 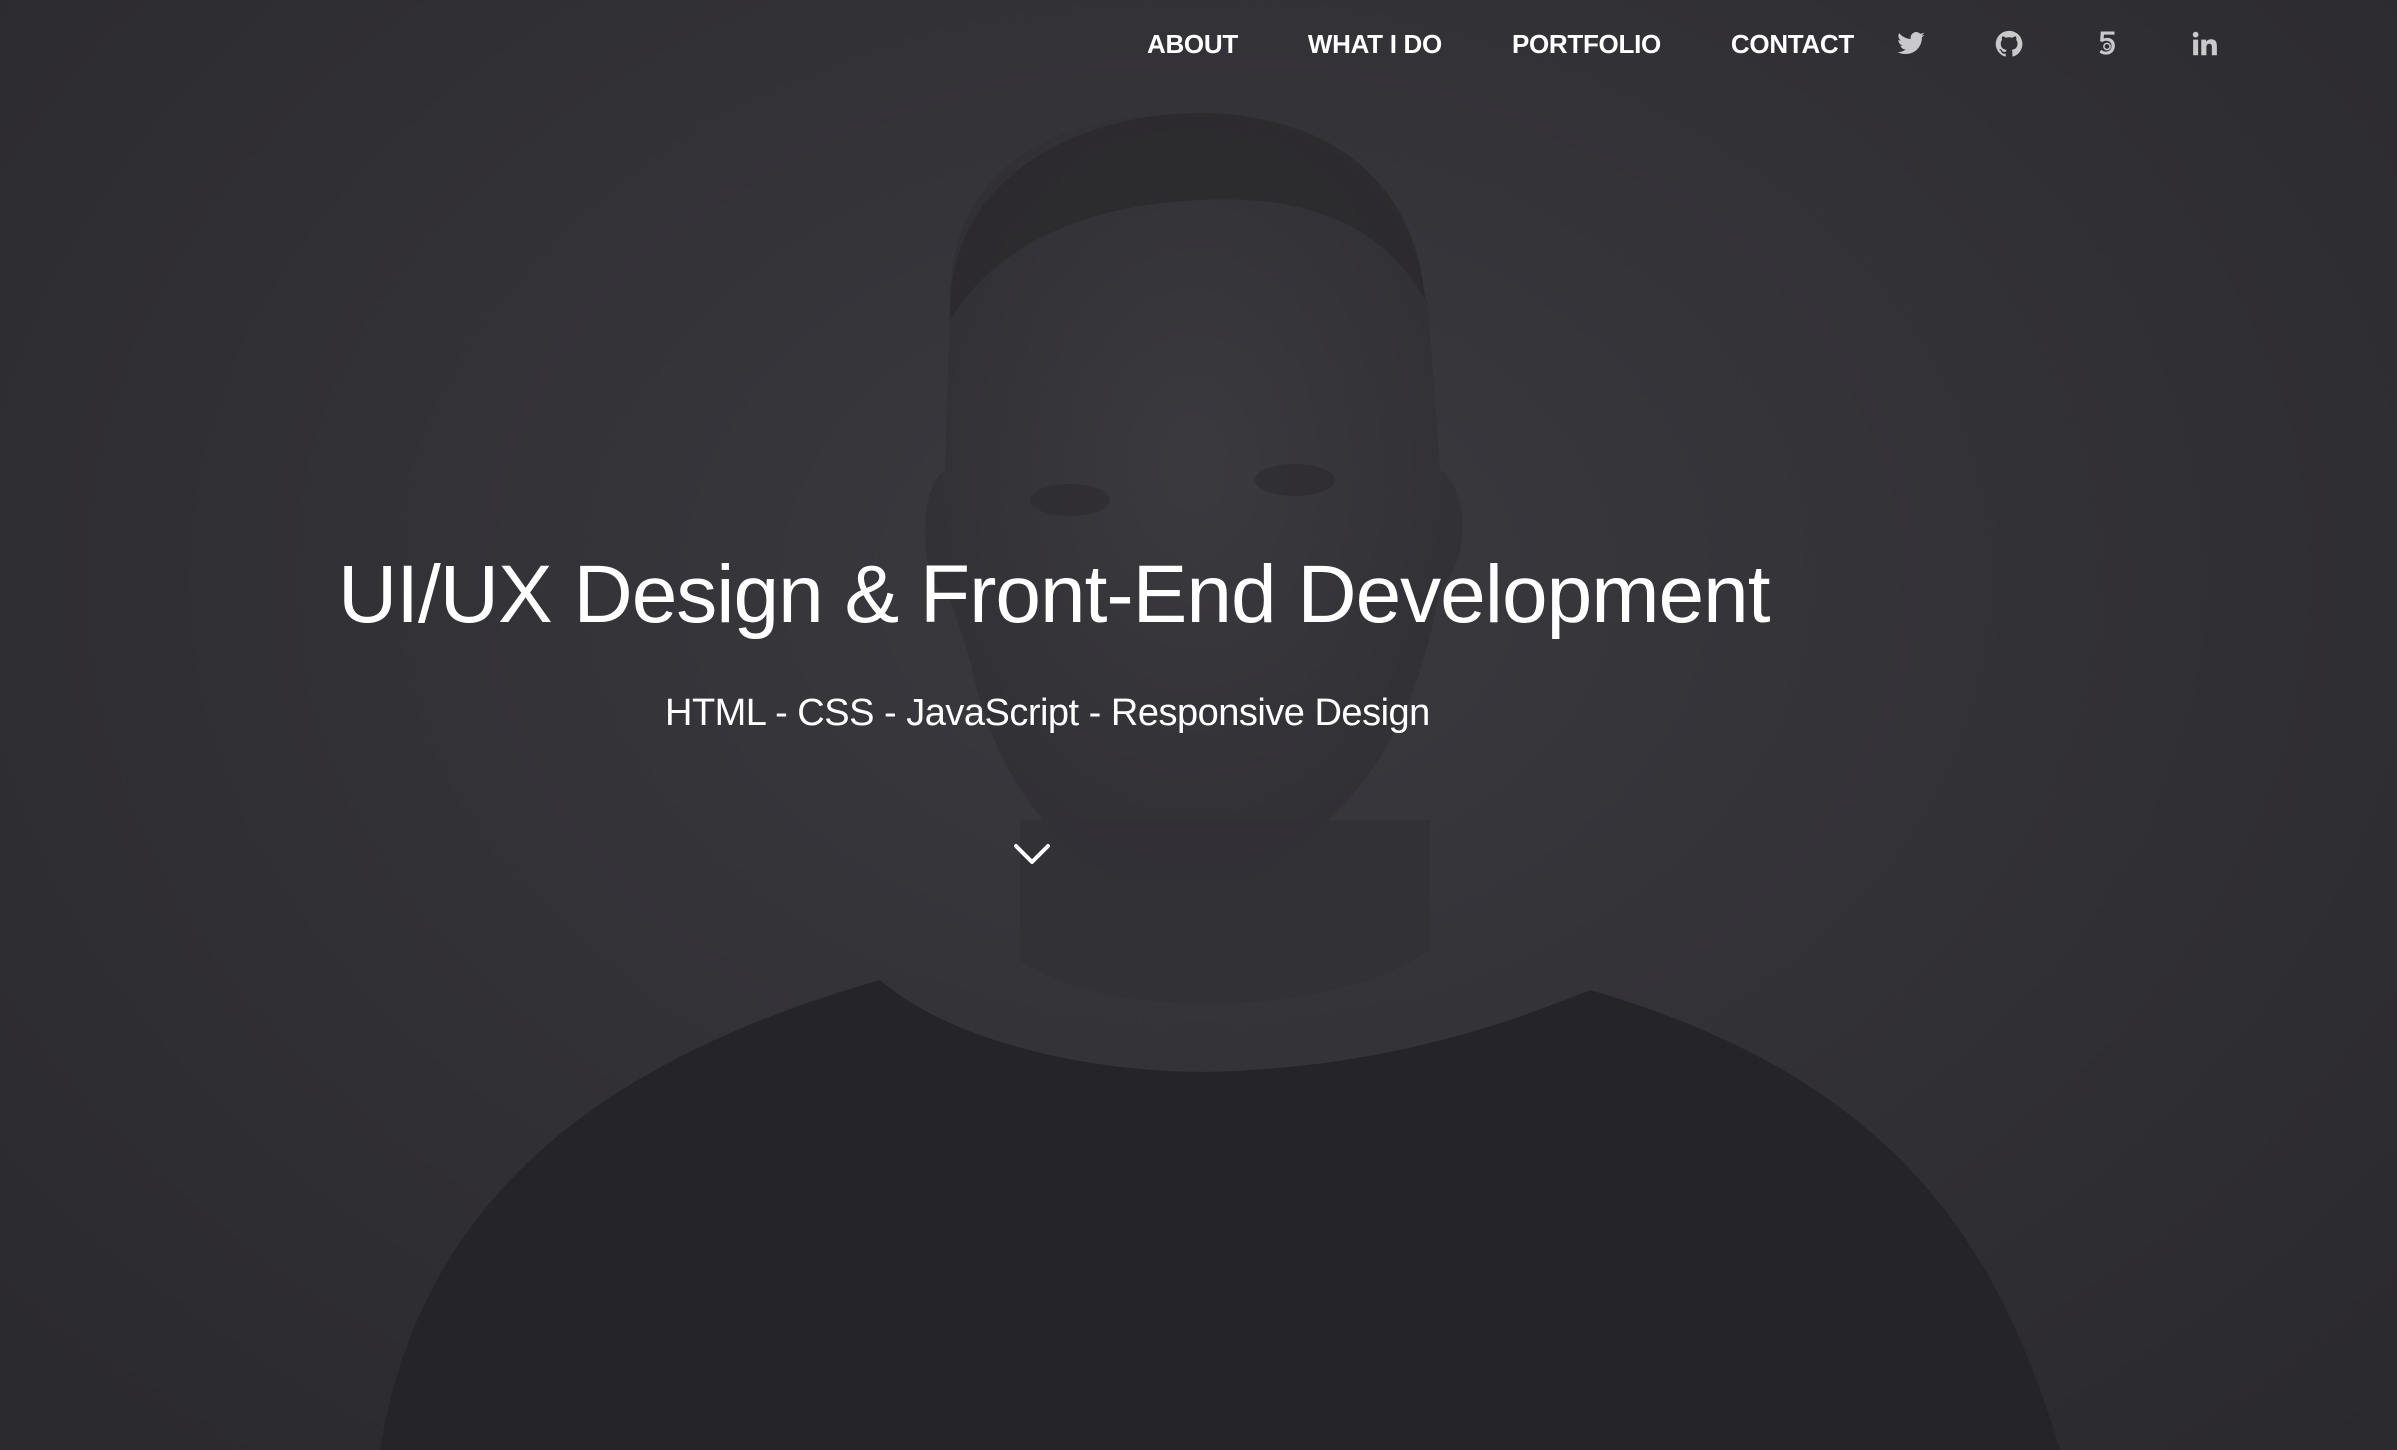 I want to click on main-nav: ABOUT WHAT I DO PORTFOLIO CONTACT, so click(x=1772, y=44).